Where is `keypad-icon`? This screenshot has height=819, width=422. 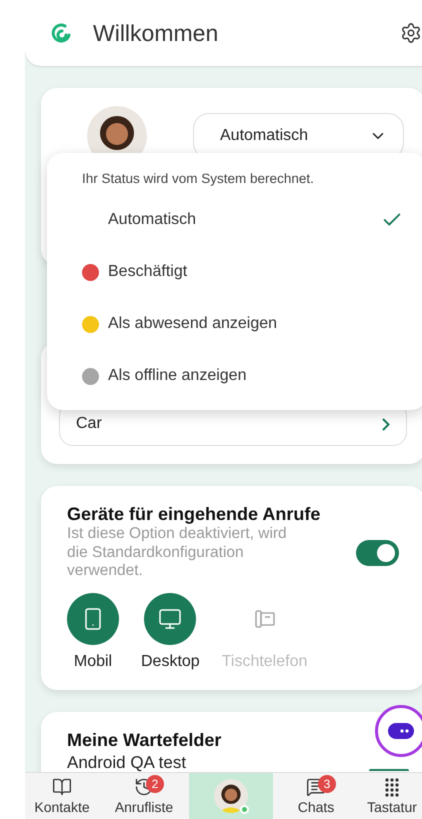
keypad-icon is located at coordinates (392, 787).